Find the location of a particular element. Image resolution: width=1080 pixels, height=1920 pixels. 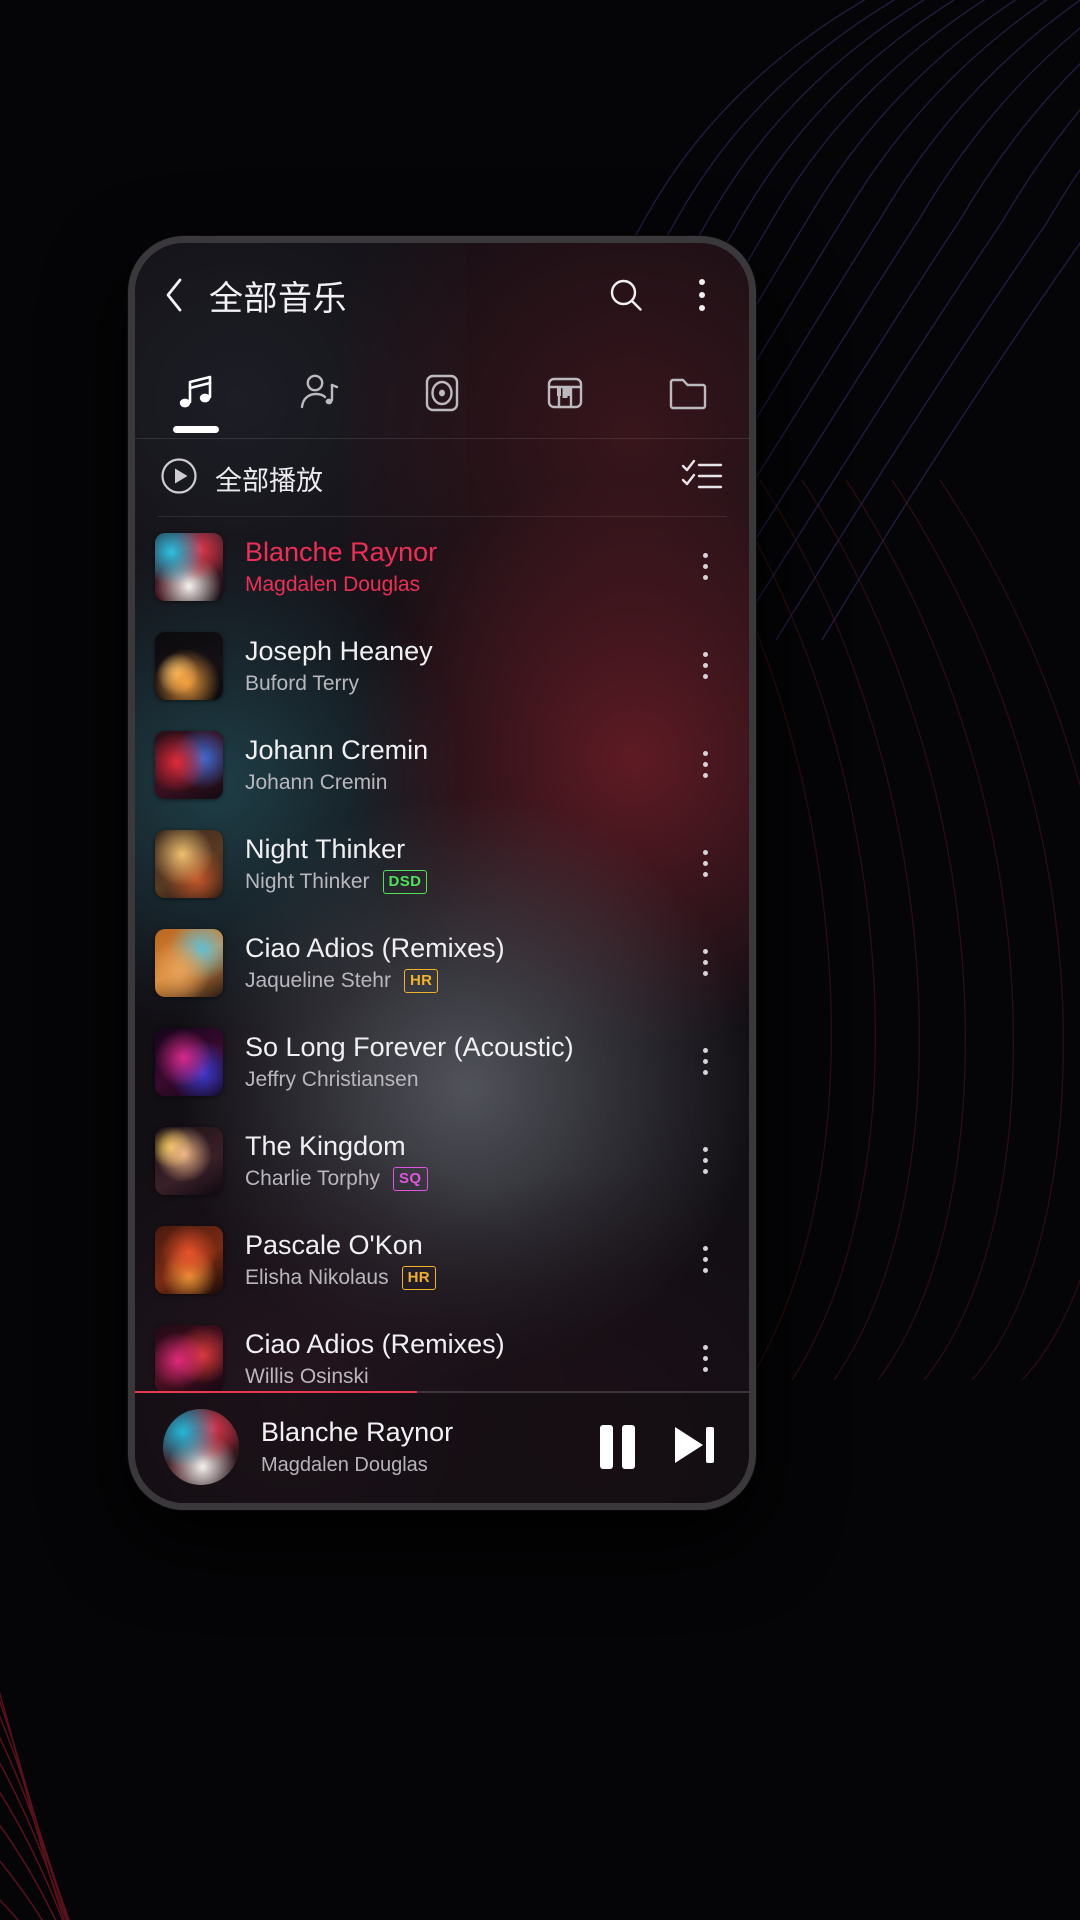

skip-next-icon is located at coordinates (694, 1447).